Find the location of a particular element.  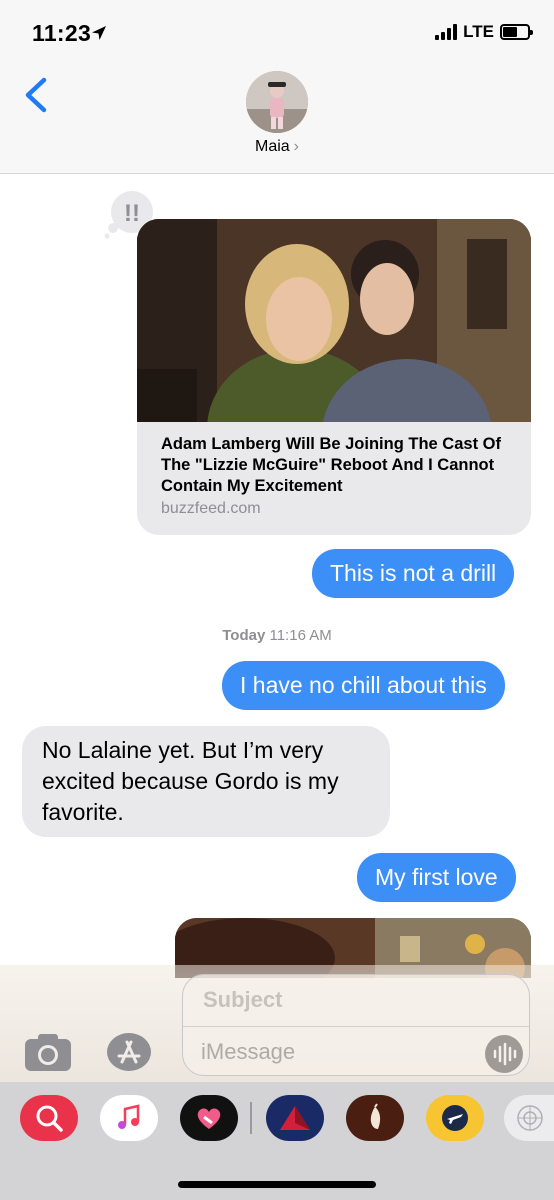

home-indicator is located at coordinates (277, 1184).